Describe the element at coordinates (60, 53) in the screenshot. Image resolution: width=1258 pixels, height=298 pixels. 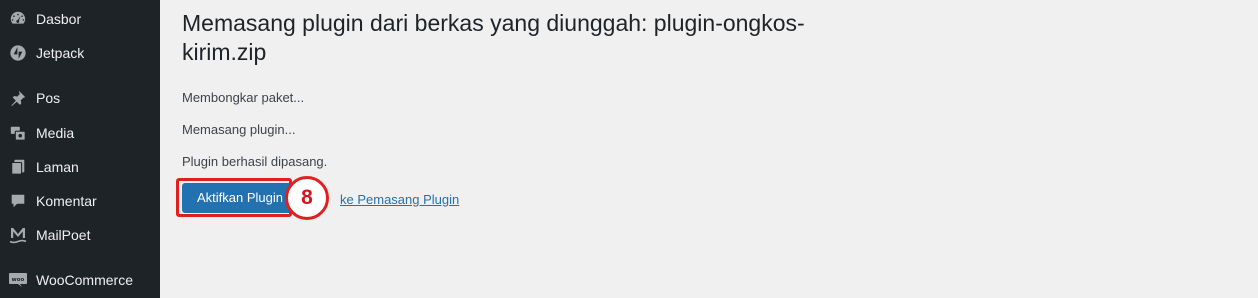
I see `sidebar-item-label: Jetpack` at that location.